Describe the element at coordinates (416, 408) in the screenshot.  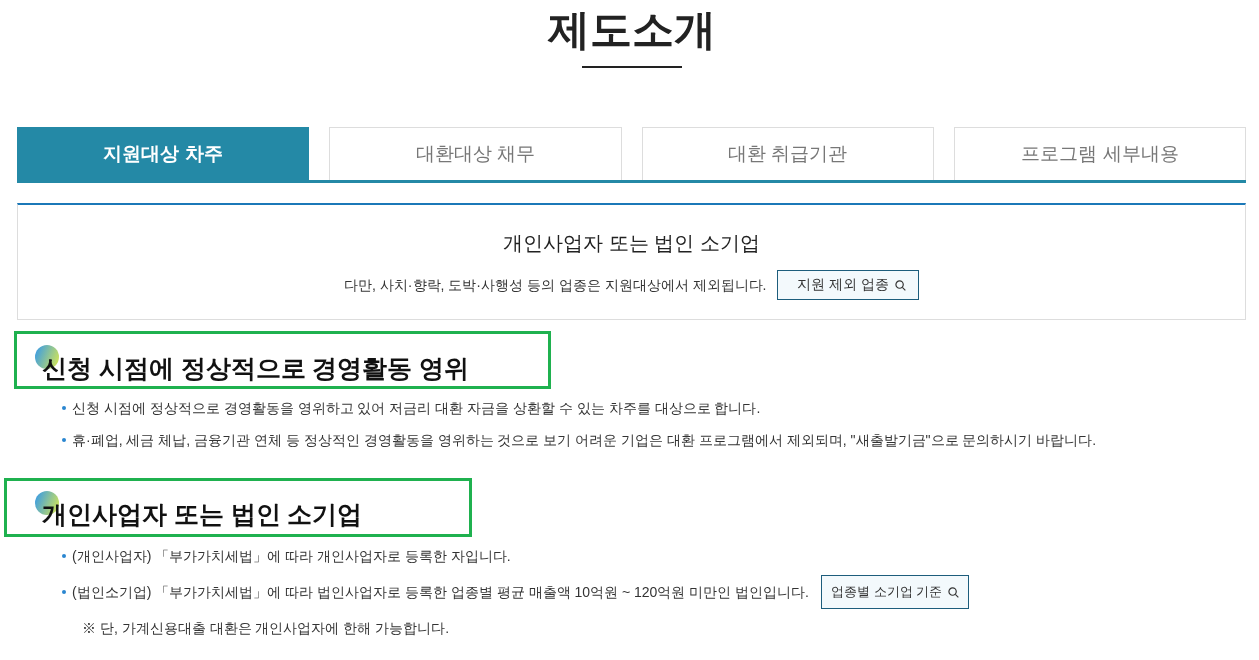
I see `list-text: 신청 시점에 정상적으로 경영활동을 영위하고 있어 저금리 대환 자금을 상환할 수 있는 차주를 대상으로 합니다.` at that location.